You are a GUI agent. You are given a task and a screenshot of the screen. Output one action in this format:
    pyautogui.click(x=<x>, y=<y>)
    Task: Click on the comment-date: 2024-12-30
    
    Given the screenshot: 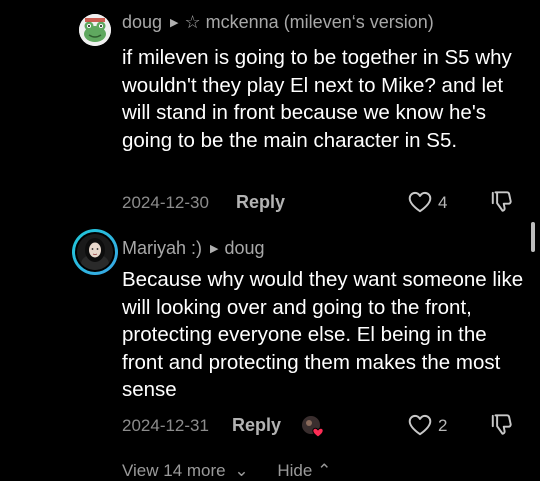 What is the action you would take?
    pyautogui.click(x=165, y=202)
    